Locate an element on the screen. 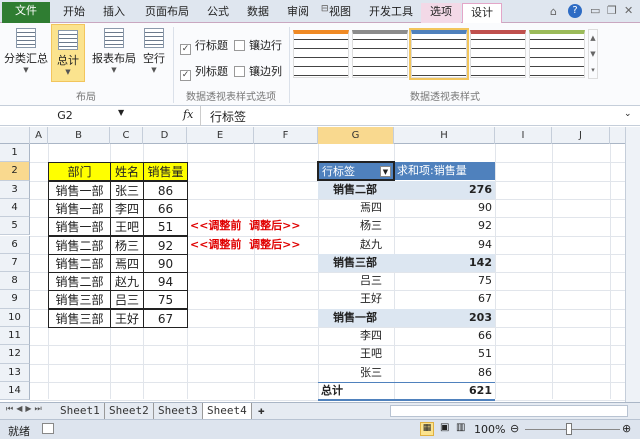 This screenshot has width=640, height=439. zoom-out-icon: ⊖ is located at coordinates (514, 428).